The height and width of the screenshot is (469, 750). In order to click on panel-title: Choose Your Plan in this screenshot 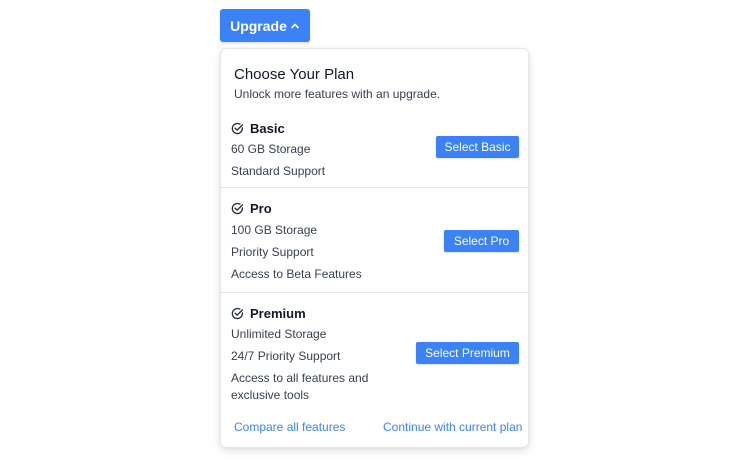, I will do `click(294, 74)`.